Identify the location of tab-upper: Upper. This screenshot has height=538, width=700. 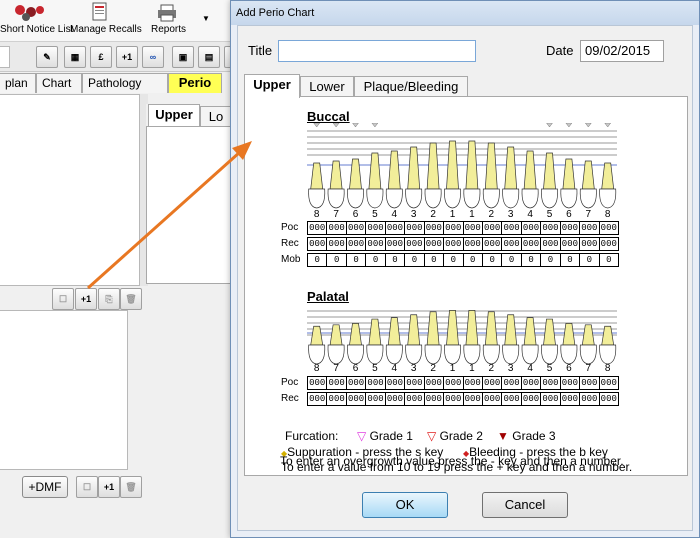
(272, 86).